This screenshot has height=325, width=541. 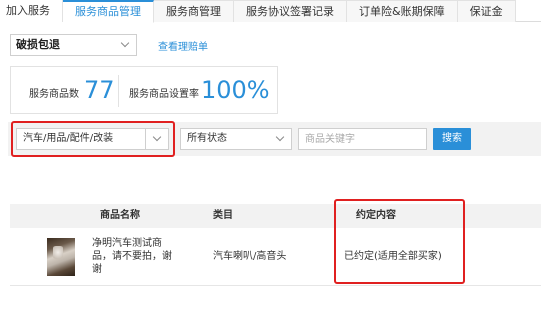 I want to click on product-name-line: 谢, so click(x=97, y=269).